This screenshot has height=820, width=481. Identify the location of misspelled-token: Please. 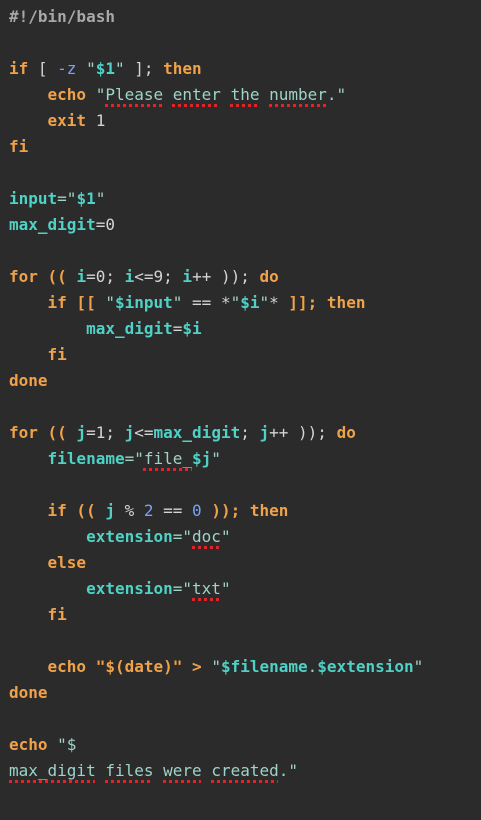
(134, 94).